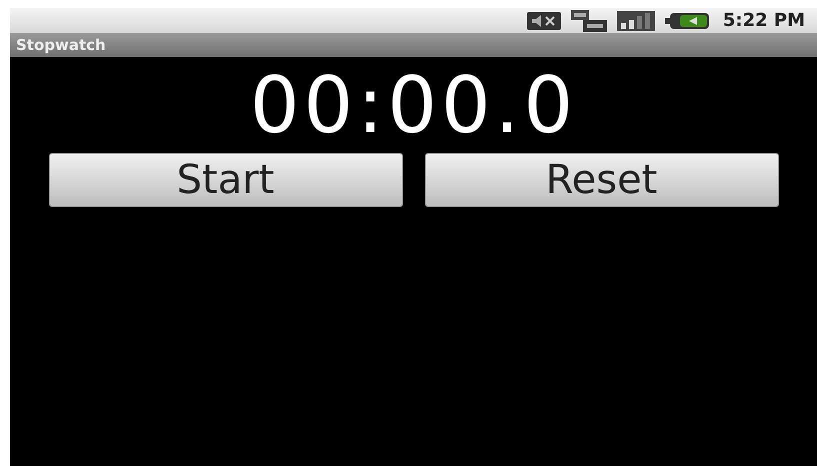 This screenshot has height=466, width=817. I want to click on stopwatch-display: 00:00.0, so click(414, 106).